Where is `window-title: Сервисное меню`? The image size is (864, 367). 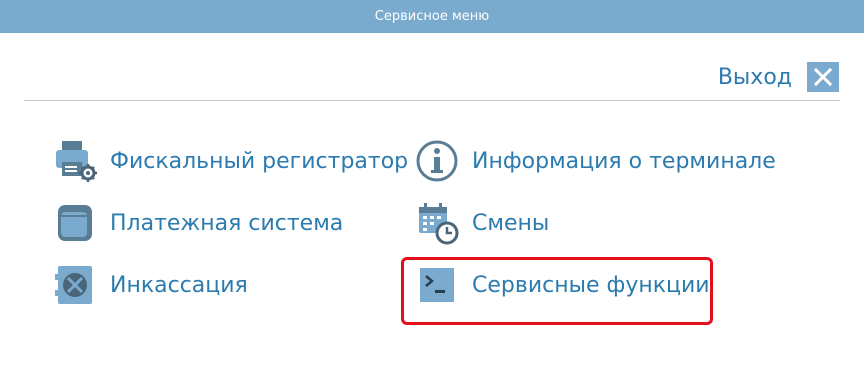 window-title: Сервисное меню is located at coordinates (432, 16).